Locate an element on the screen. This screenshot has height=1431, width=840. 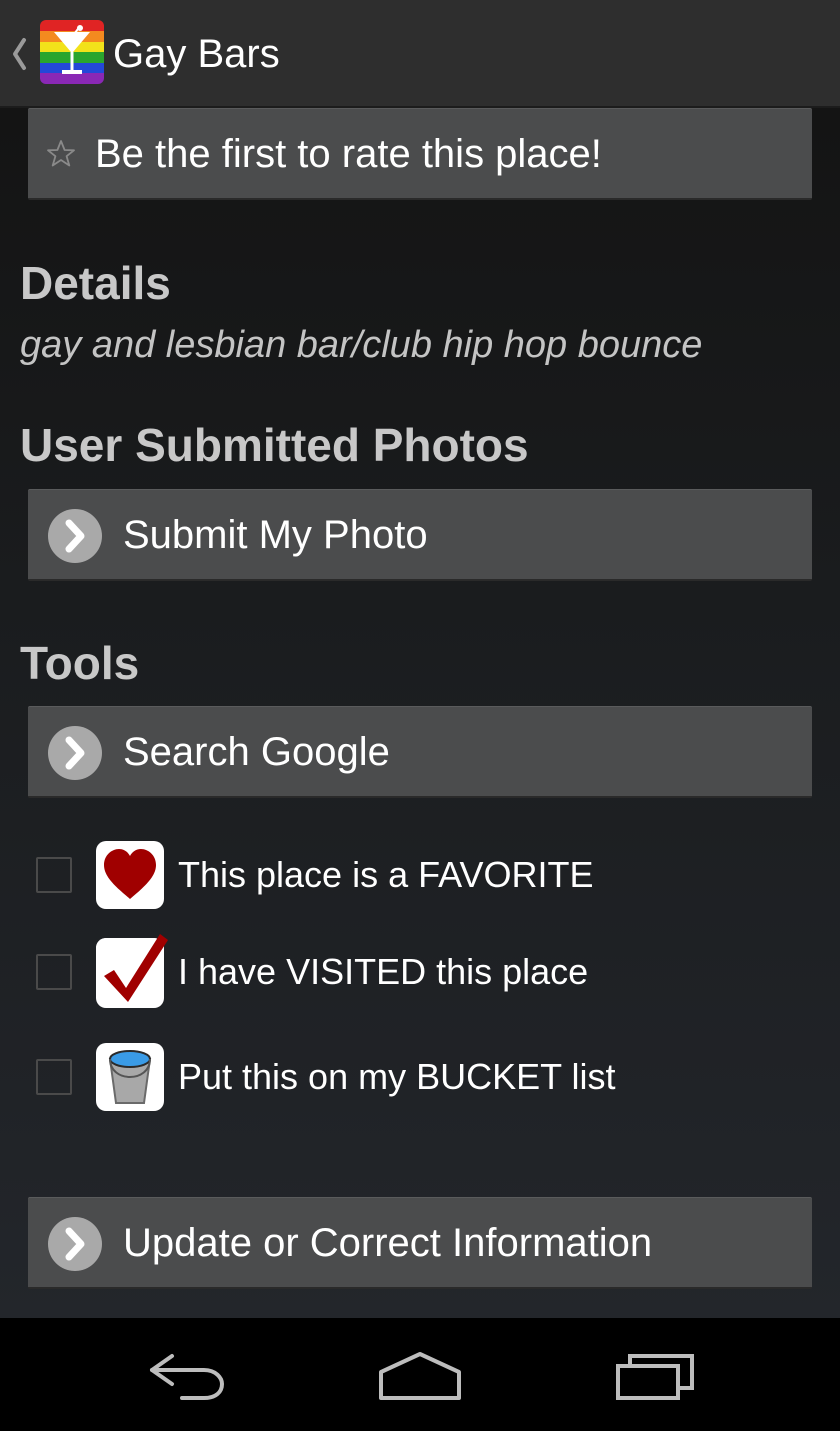
recent-apps-icon is located at coordinates (655, 1375).